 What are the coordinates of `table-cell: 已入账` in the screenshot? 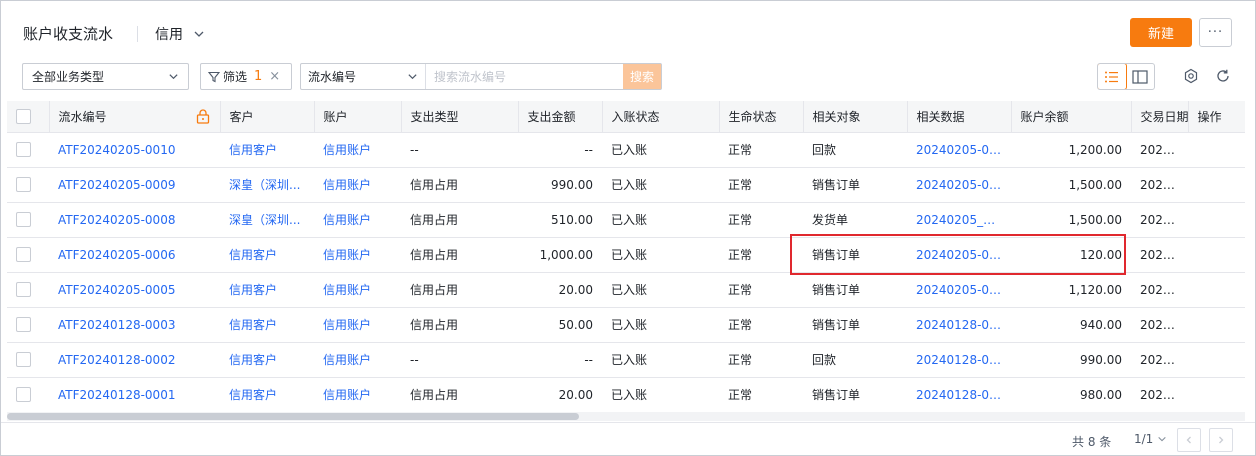 It's located at (660, 290).